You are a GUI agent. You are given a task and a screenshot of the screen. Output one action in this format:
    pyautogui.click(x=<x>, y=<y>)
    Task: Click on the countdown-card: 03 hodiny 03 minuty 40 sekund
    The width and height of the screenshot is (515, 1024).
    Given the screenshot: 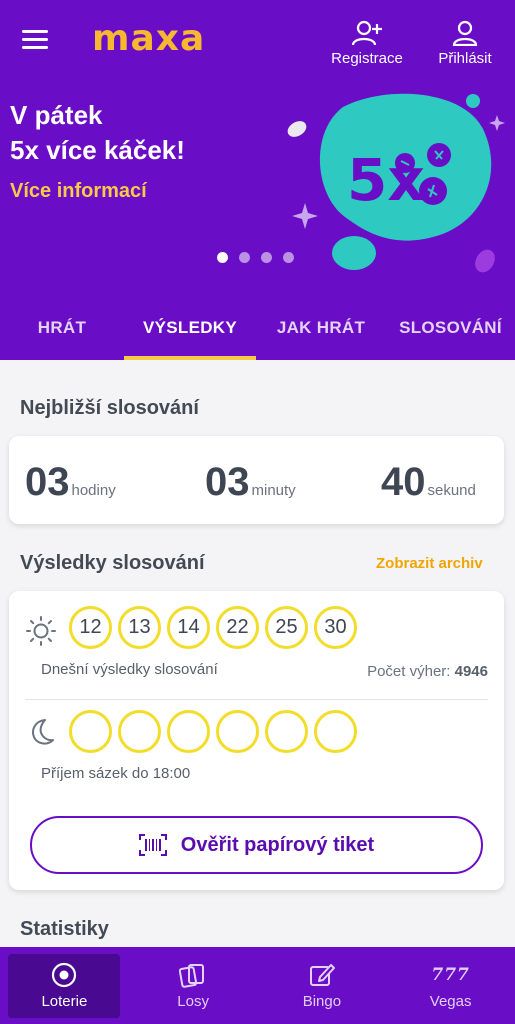 What is the action you would take?
    pyautogui.click(x=256, y=480)
    